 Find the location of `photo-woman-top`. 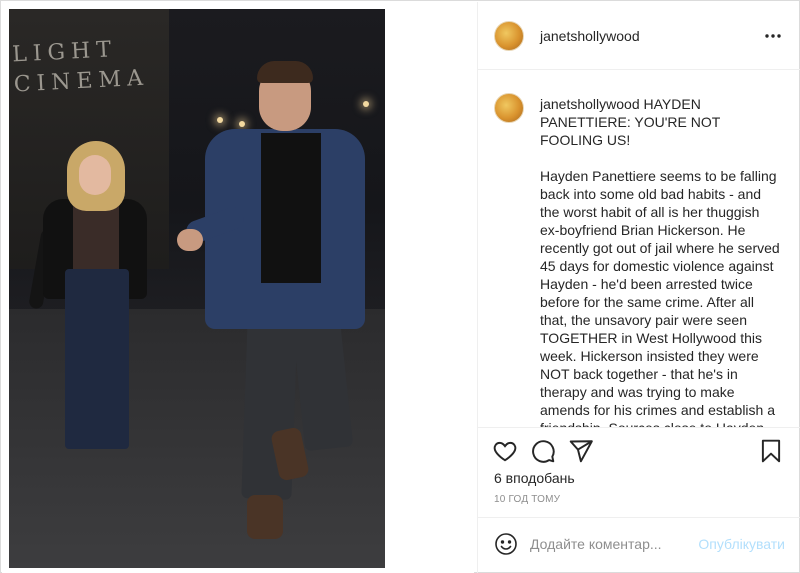

photo-woman-top is located at coordinates (96, 240).